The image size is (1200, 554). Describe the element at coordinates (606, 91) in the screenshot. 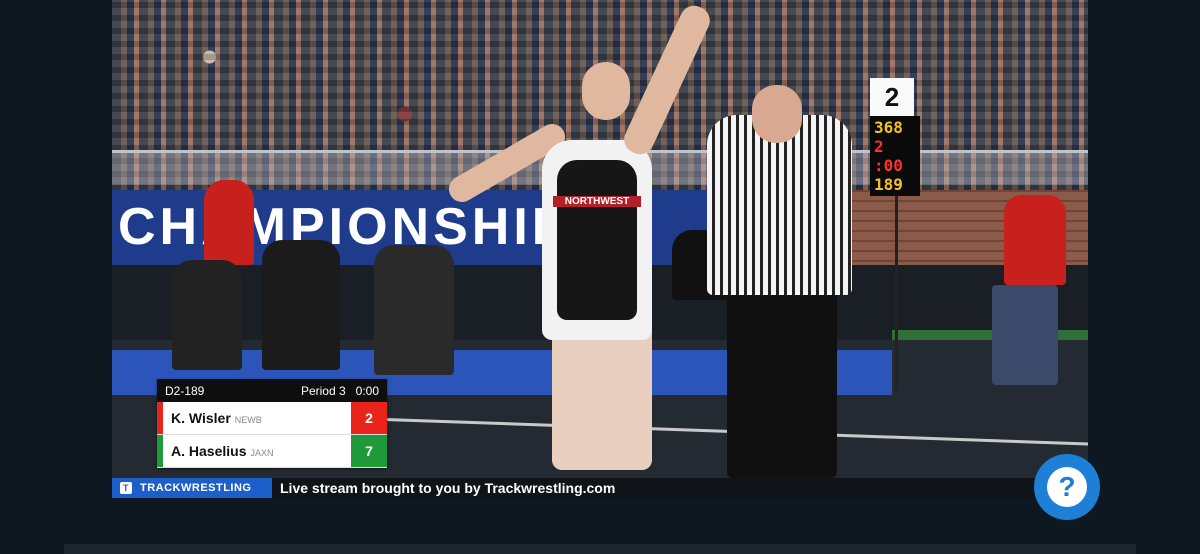

I see `wrestler-head` at that location.